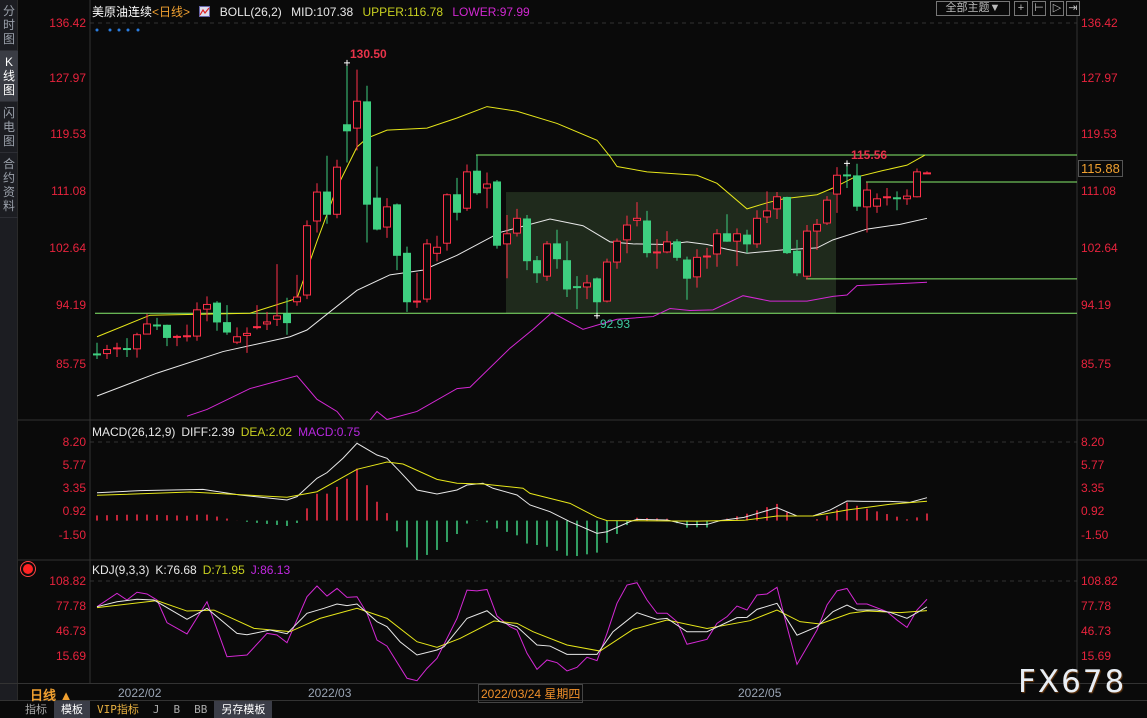 The image size is (1147, 718). I want to click on settings-sun-icon, so click(28, 569).